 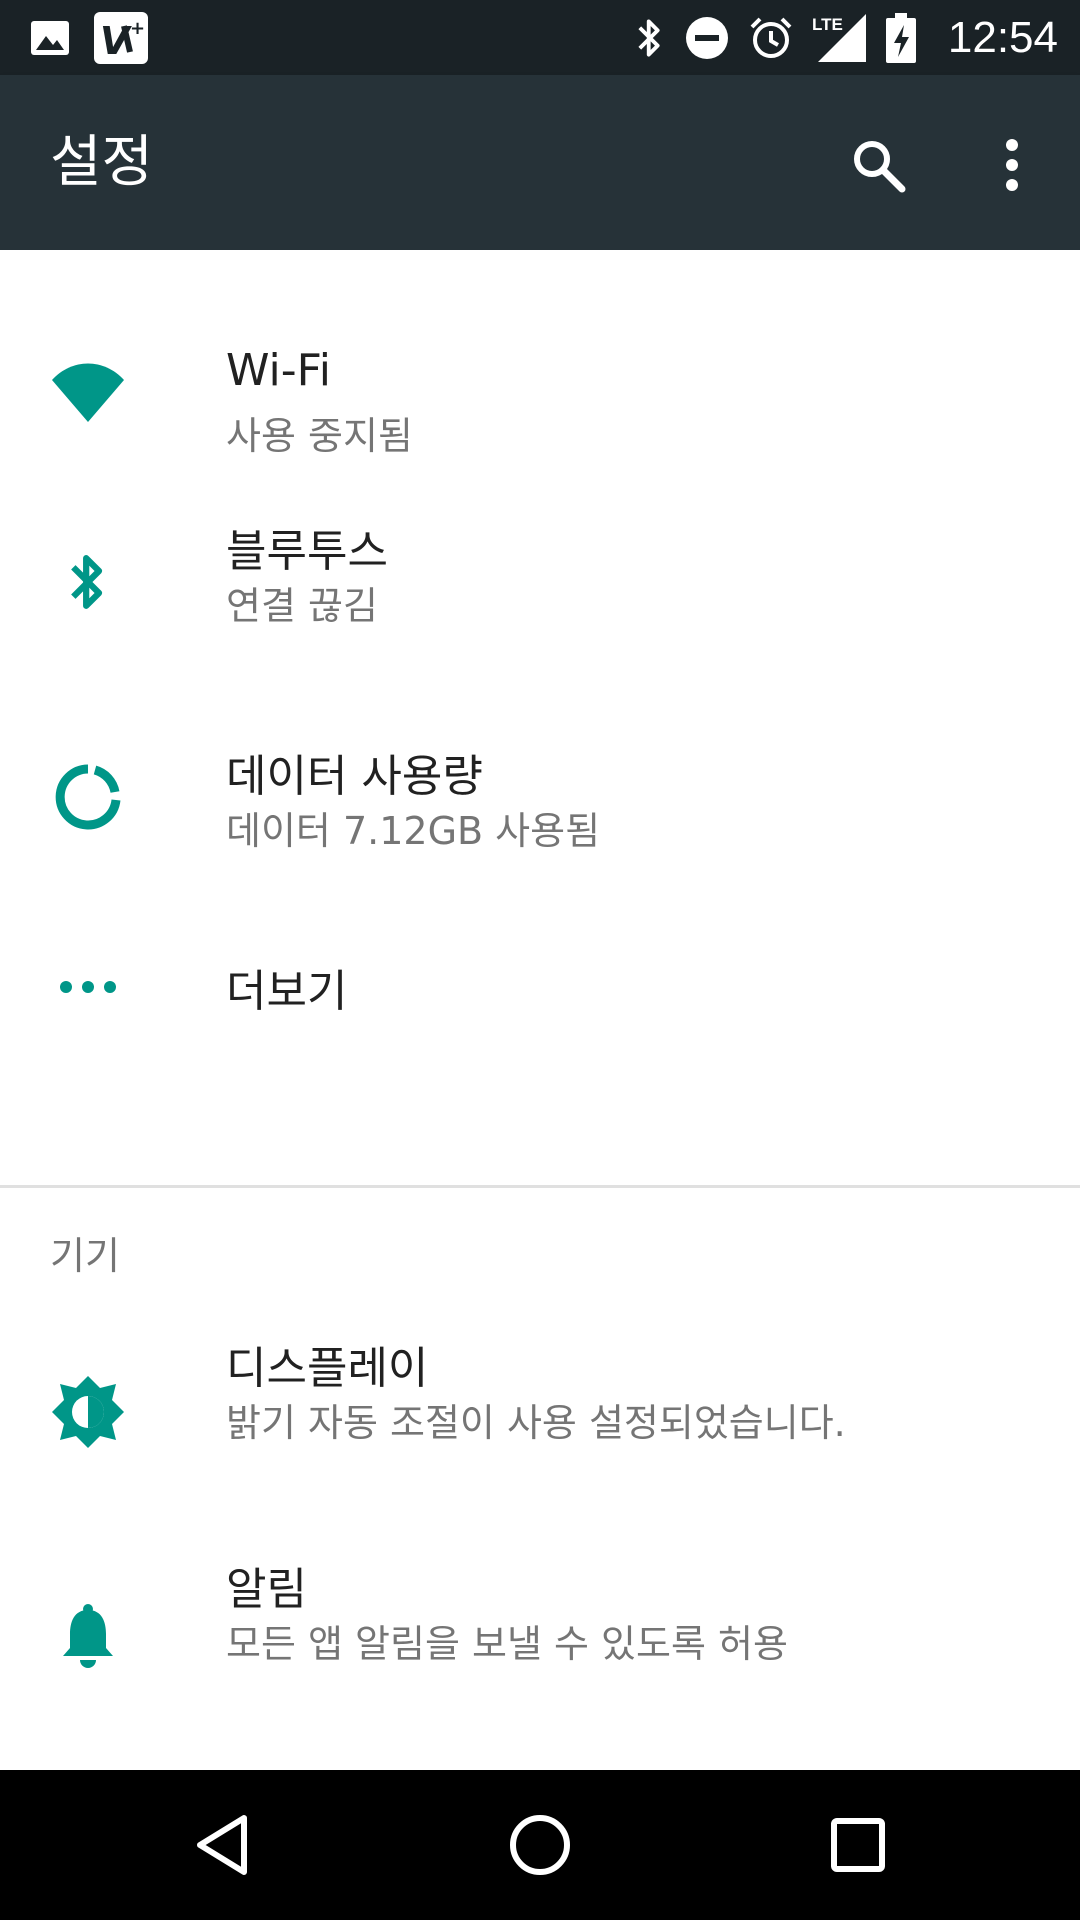 I want to click on brightness-icon, so click(x=88, y=1412).